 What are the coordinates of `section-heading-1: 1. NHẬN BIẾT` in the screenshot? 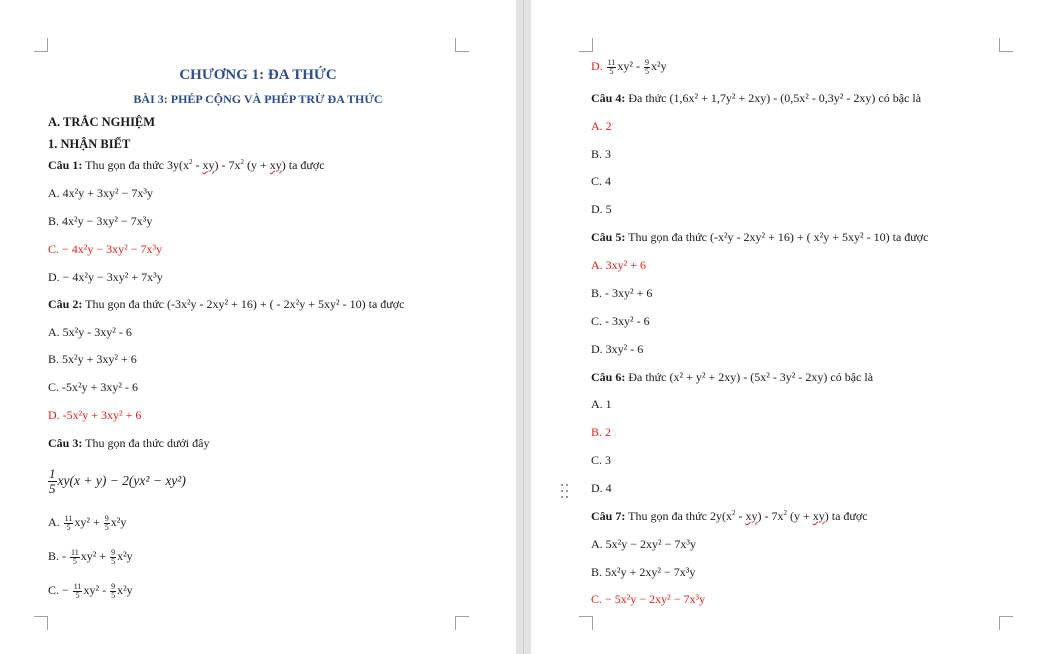 It's located at (89, 144).